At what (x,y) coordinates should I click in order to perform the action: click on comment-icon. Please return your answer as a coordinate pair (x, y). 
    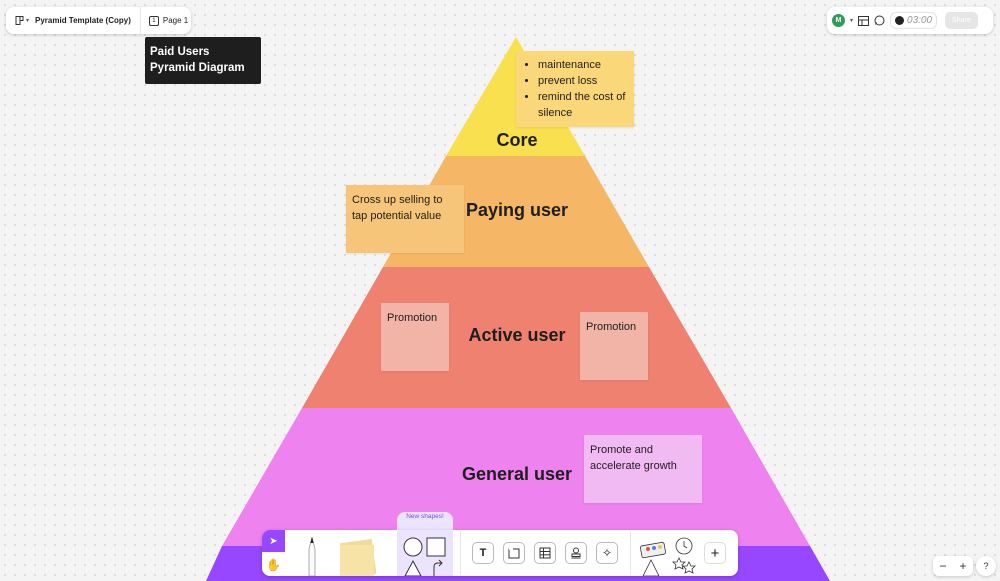
    Looking at the image, I should click on (879, 20).